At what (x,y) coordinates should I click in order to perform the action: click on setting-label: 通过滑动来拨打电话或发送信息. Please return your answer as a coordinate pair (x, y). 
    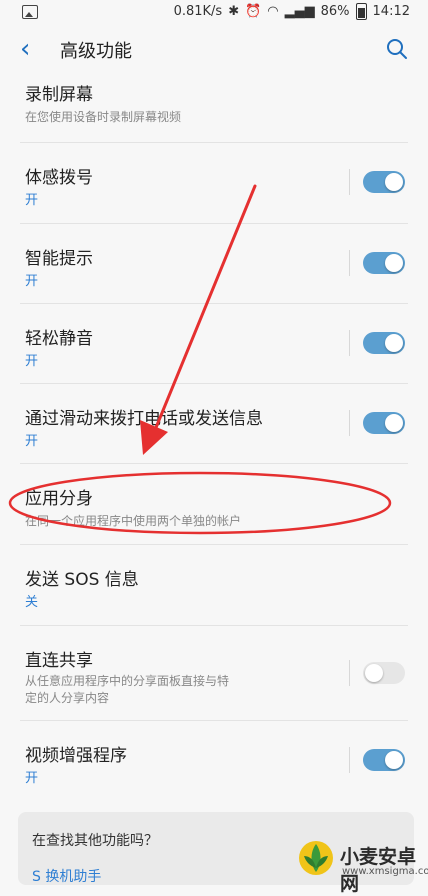
    Looking at the image, I should click on (144, 419).